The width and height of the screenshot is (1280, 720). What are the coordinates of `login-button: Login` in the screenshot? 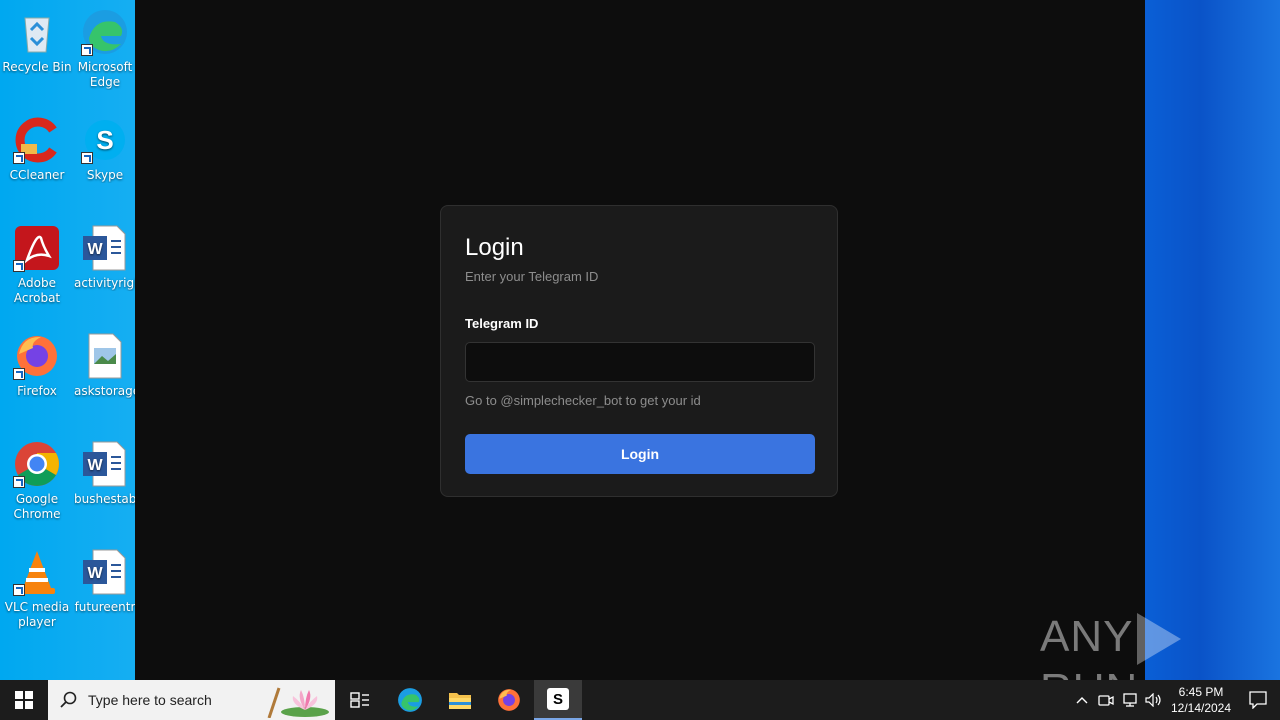 It's located at (640, 454).